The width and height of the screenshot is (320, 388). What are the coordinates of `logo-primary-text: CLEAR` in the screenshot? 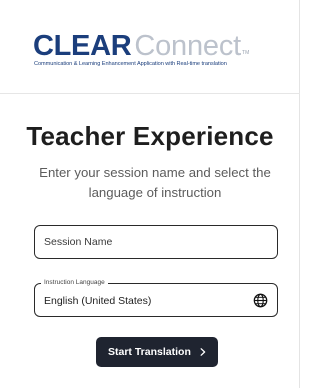 It's located at (82, 46).